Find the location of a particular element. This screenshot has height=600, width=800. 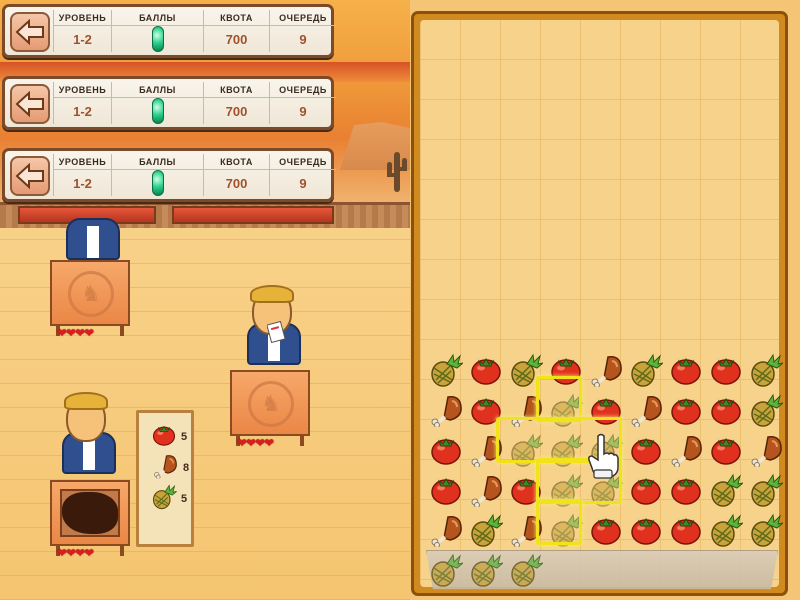

order-row: 8 is located at coordinates (166, 467).